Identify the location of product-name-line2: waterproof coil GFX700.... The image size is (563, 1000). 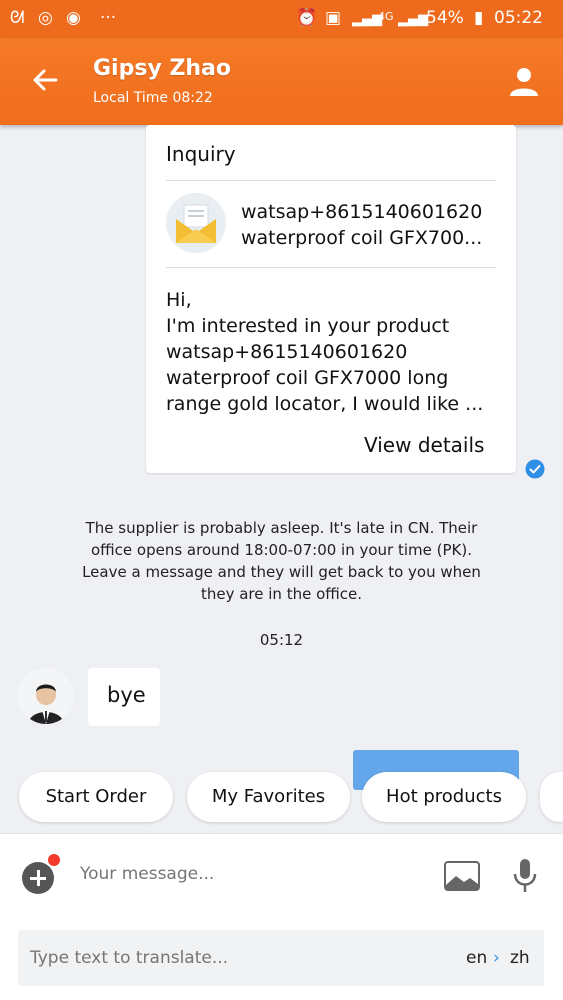
(362, 238).